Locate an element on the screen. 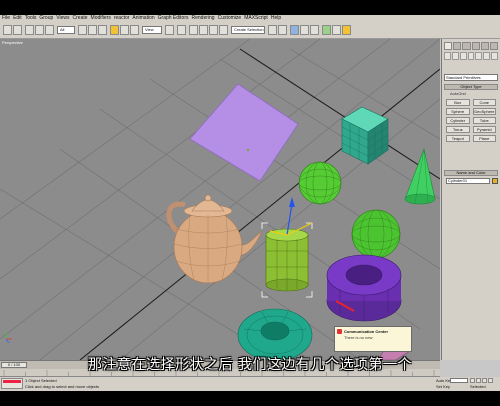 The width and height of the screenshot is (500, 406). tab-create is located at coordinates (448, 46).